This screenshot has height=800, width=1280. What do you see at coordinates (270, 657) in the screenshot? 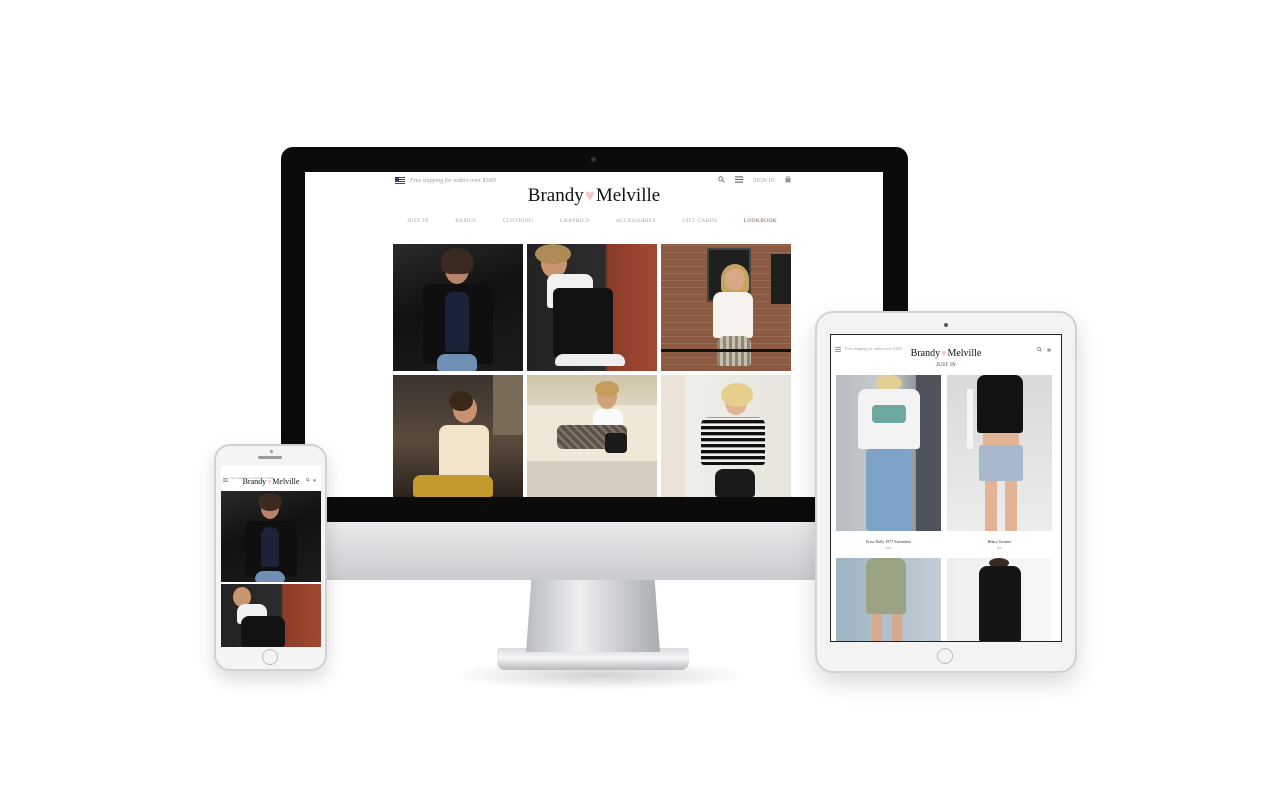
I see `phone-home-button` at bounding box center [270, 657].